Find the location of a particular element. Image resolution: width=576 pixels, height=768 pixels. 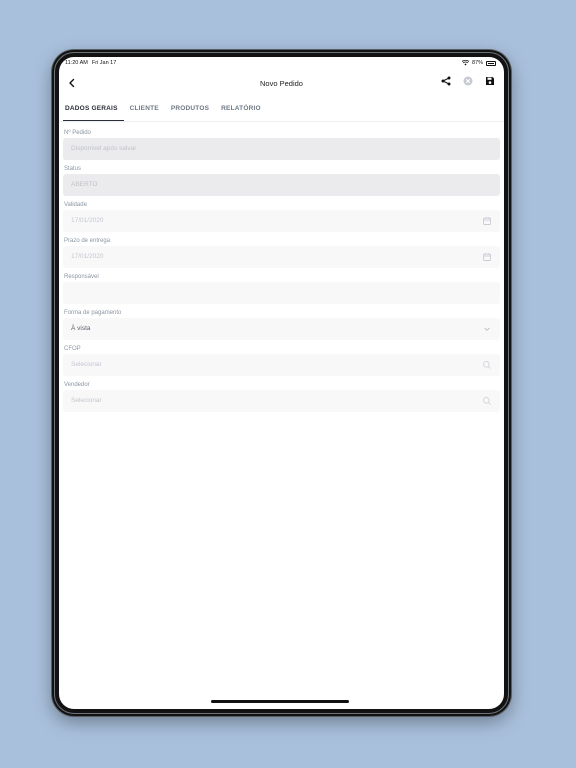

field-pedido: Nº Pedido Disponível após salvar is located at coordinates (281, 144).